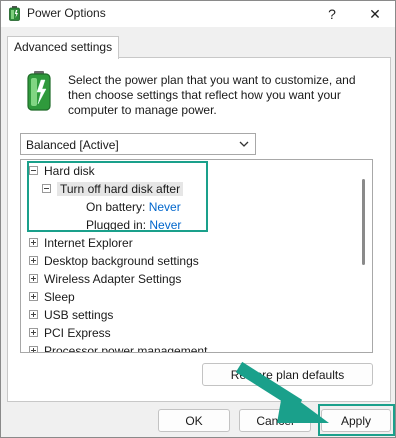 The height and width of the screenshot is (438, 396). I want to click on tree-item-wireless-adapter: Wireless Adapter Settings, so click(105, 279).